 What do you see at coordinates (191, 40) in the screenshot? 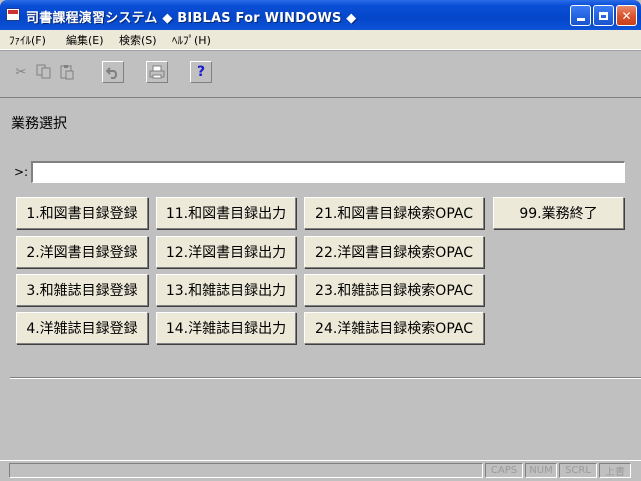
I see `menu-help: ﾍﾙﾌﾟ(H)` at bounding box center [191, 40].